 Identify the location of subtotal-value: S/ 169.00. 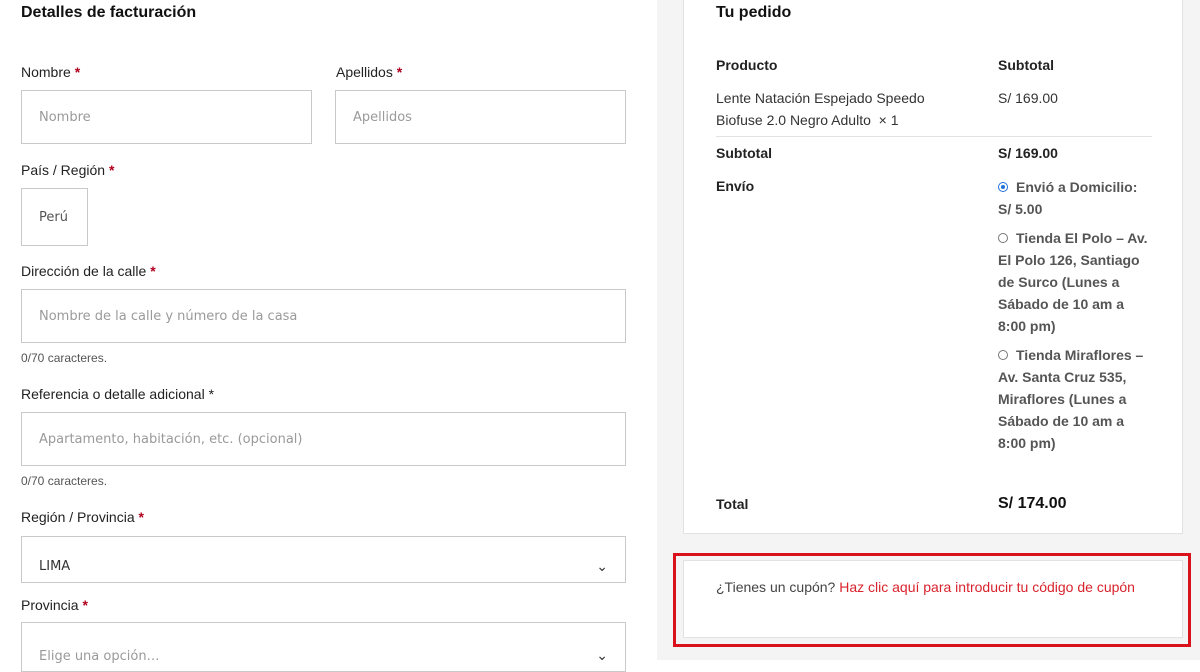
(1028, 153).